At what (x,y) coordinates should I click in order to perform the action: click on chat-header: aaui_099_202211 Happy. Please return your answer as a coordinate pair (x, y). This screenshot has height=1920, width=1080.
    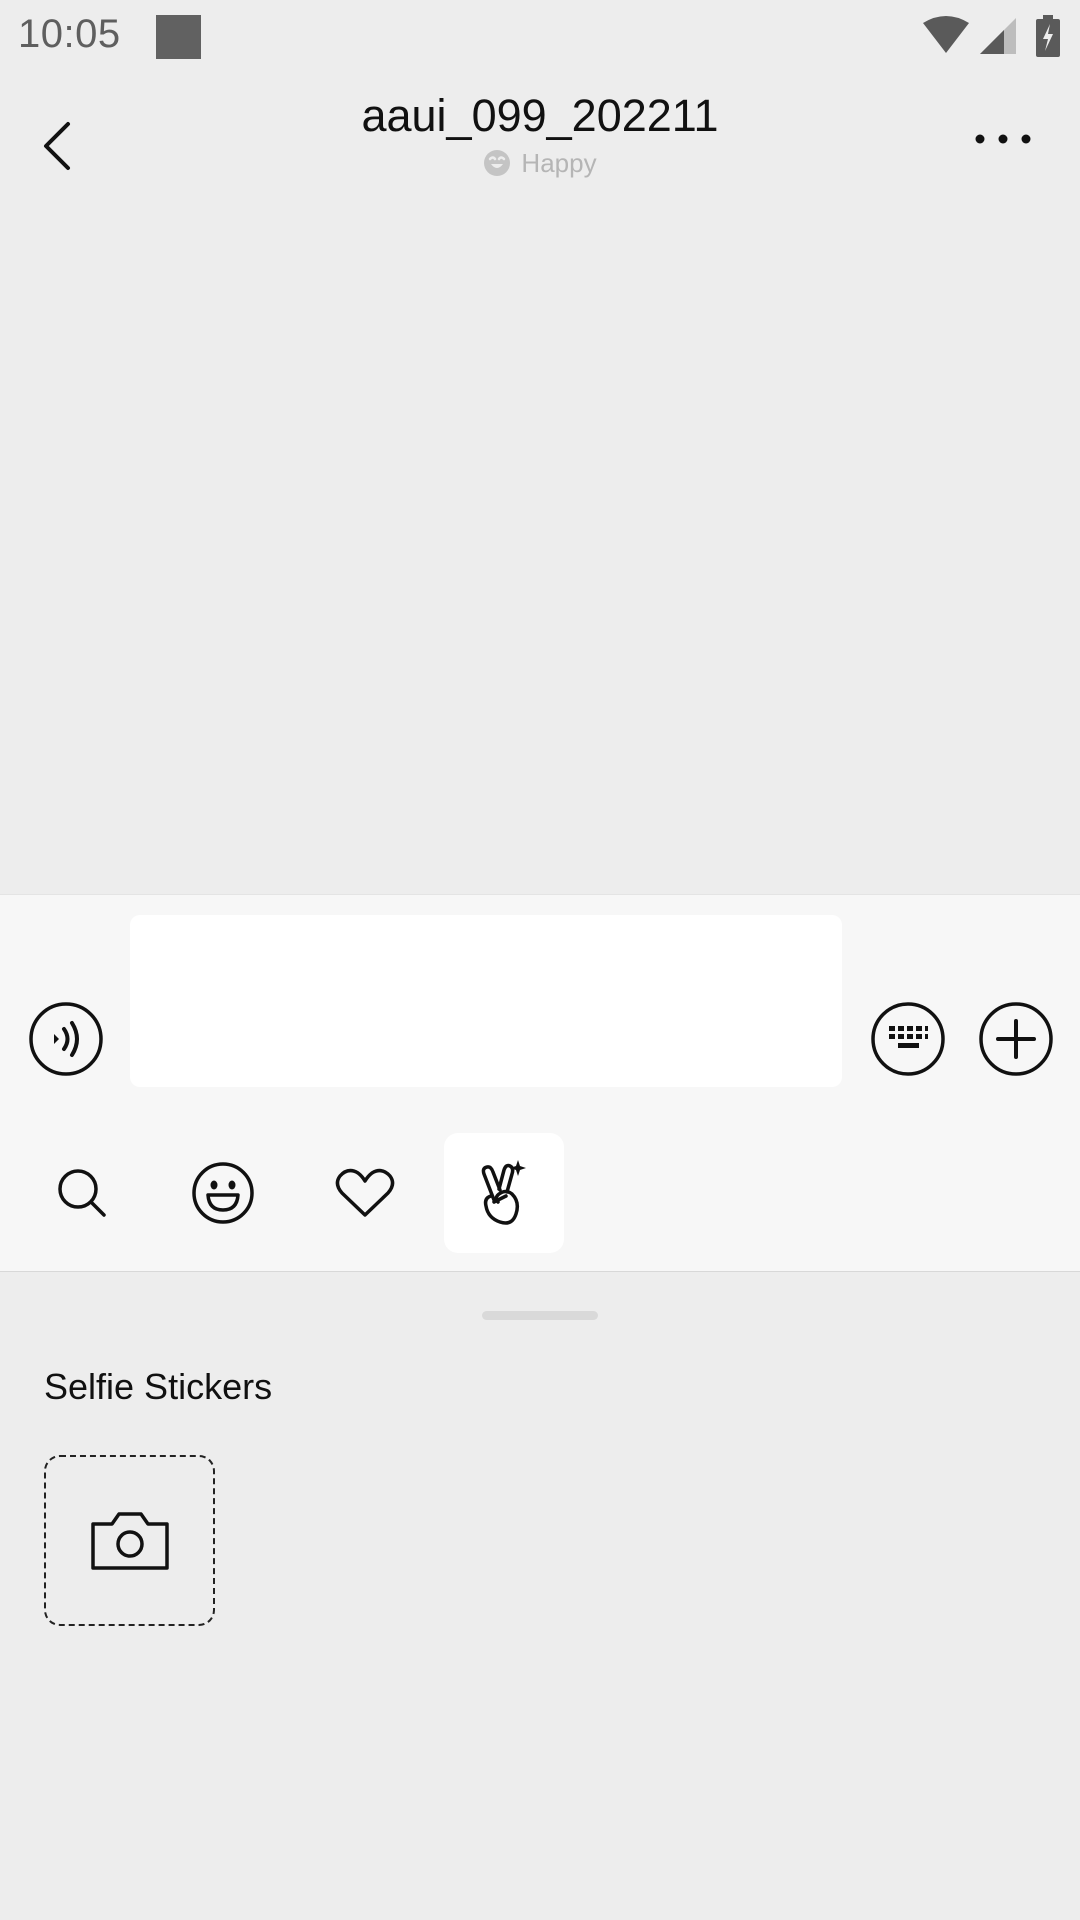
    Looking at the image, I should click on (540, 136).